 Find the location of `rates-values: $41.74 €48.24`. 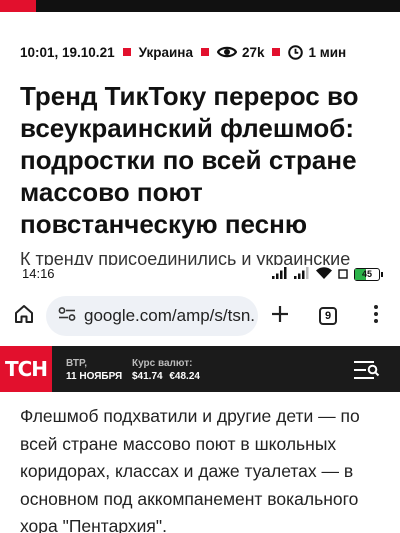

rates-values: $41.74 €48.24 is located at coordinates (166, 376).